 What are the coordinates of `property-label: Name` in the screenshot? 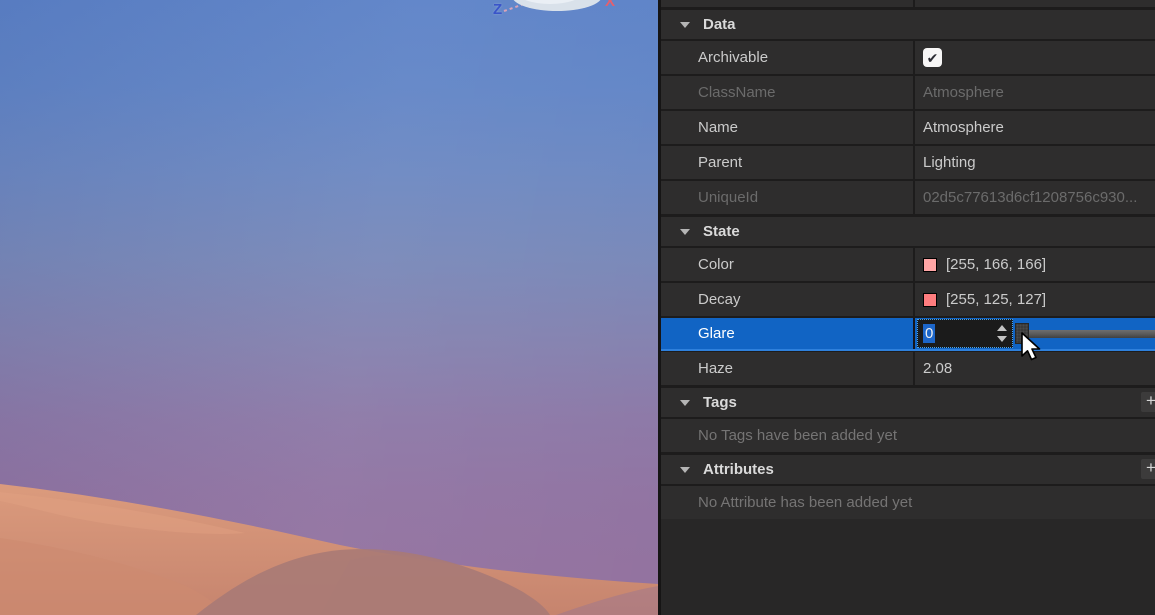 It's located at (788, 127).